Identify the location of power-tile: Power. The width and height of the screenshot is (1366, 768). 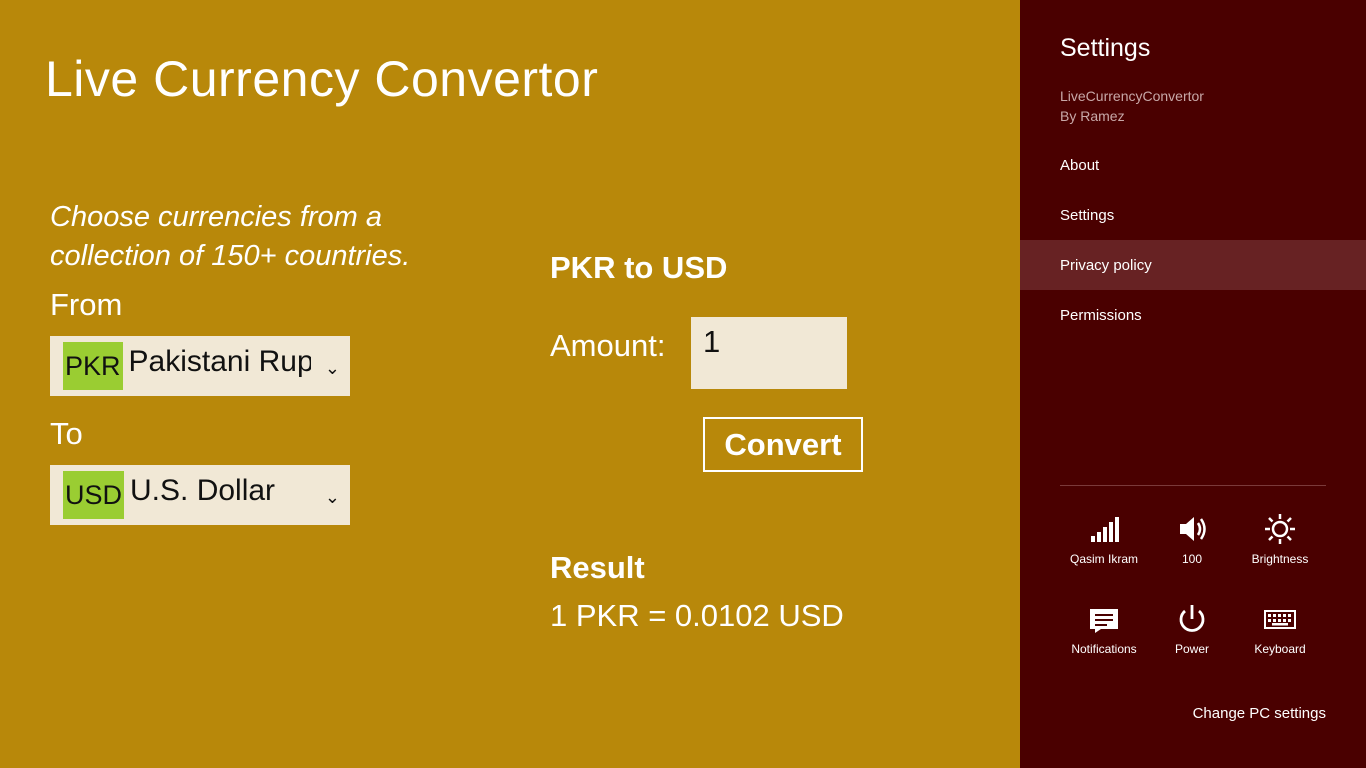
(1192, 637).